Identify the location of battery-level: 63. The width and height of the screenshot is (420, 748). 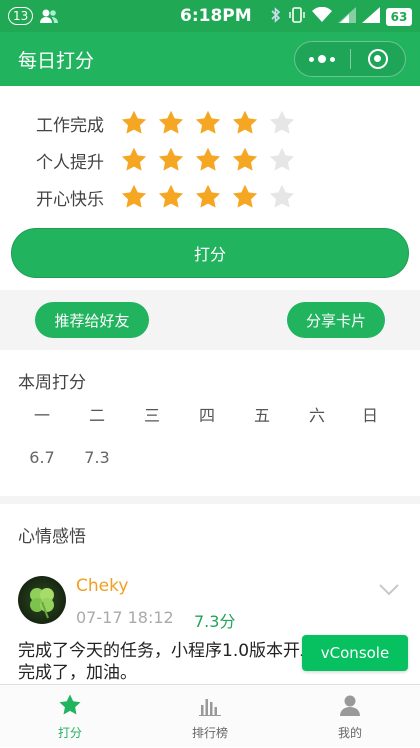
(399, 17).